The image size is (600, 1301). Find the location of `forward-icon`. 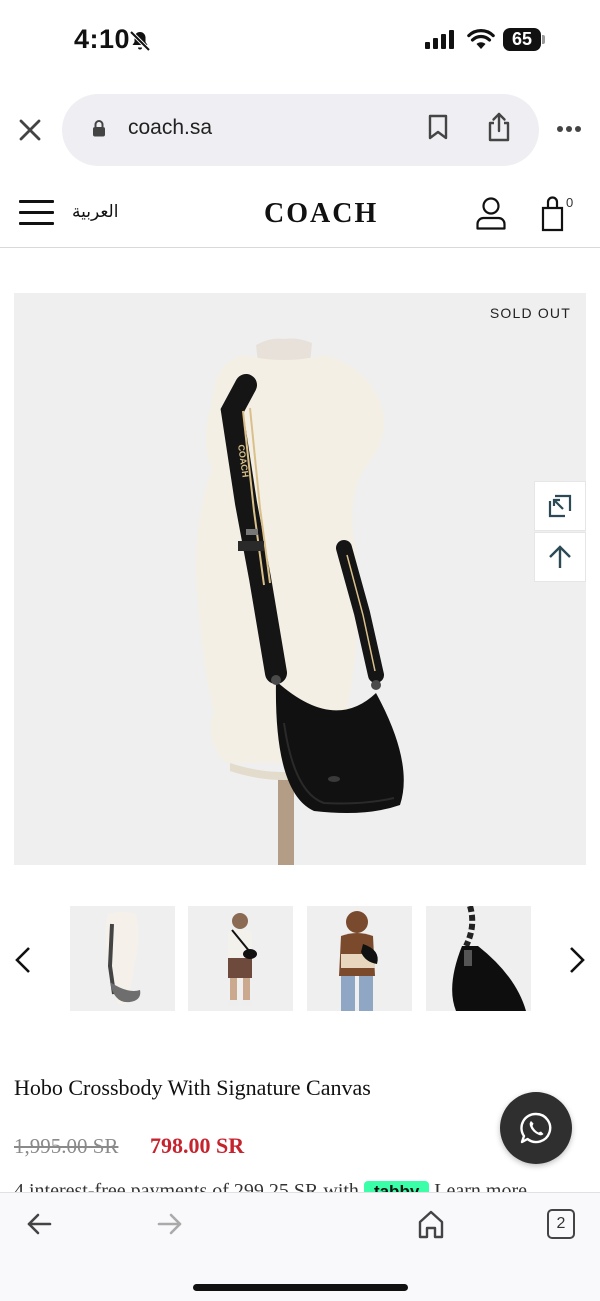

forward-icon is located at coordinates (170, 1224).